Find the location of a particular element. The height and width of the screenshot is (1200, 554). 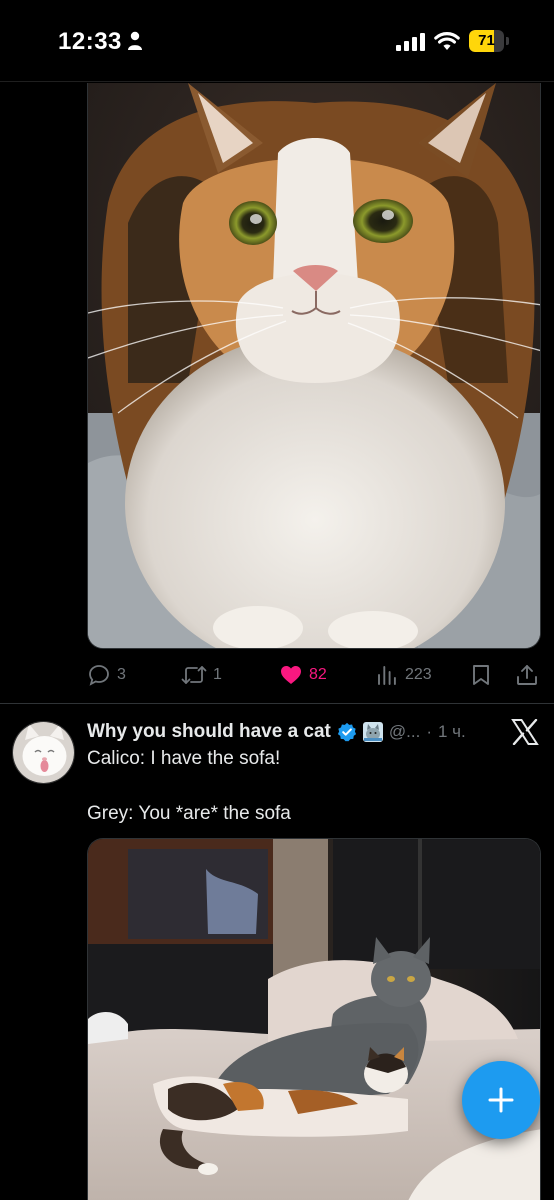

author-name: Why you should have a cat is located at coordinates (209, 732).